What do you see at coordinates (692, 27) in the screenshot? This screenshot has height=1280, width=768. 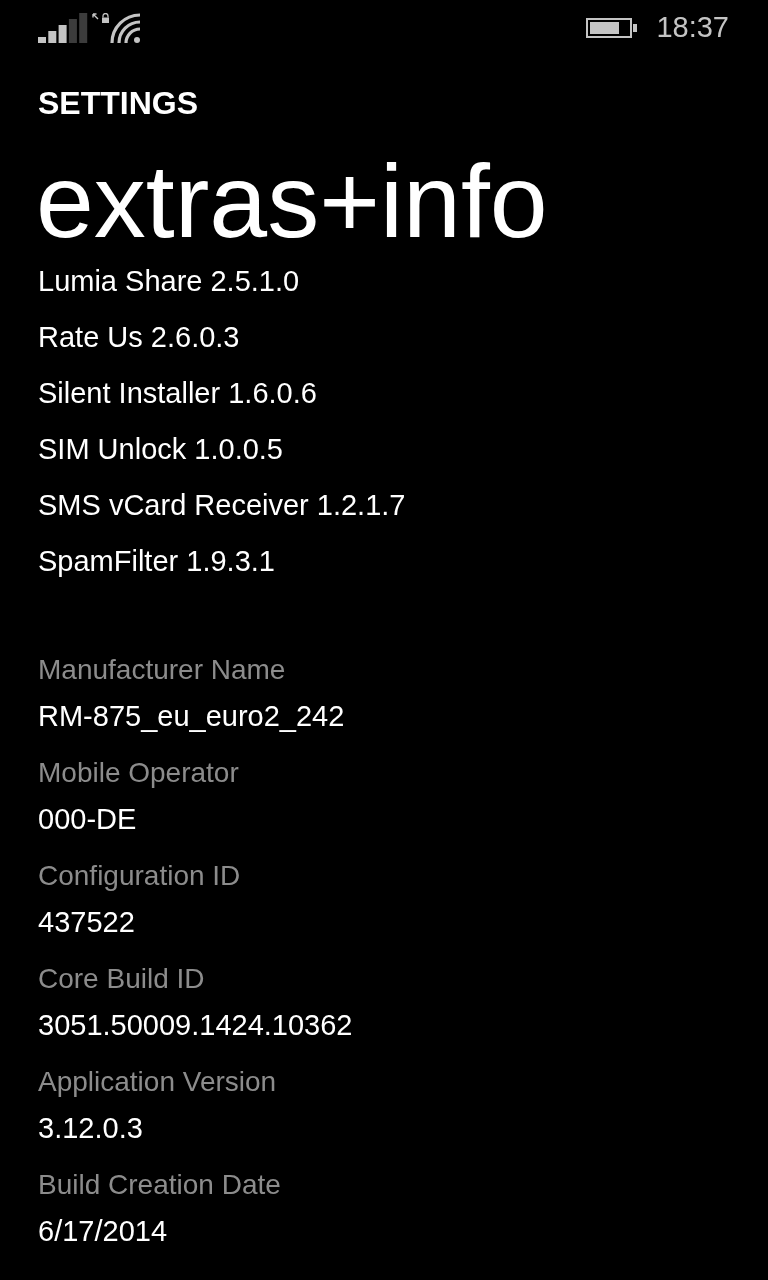 I see `clock-time: 18:37` at bounding box center [692, 27].